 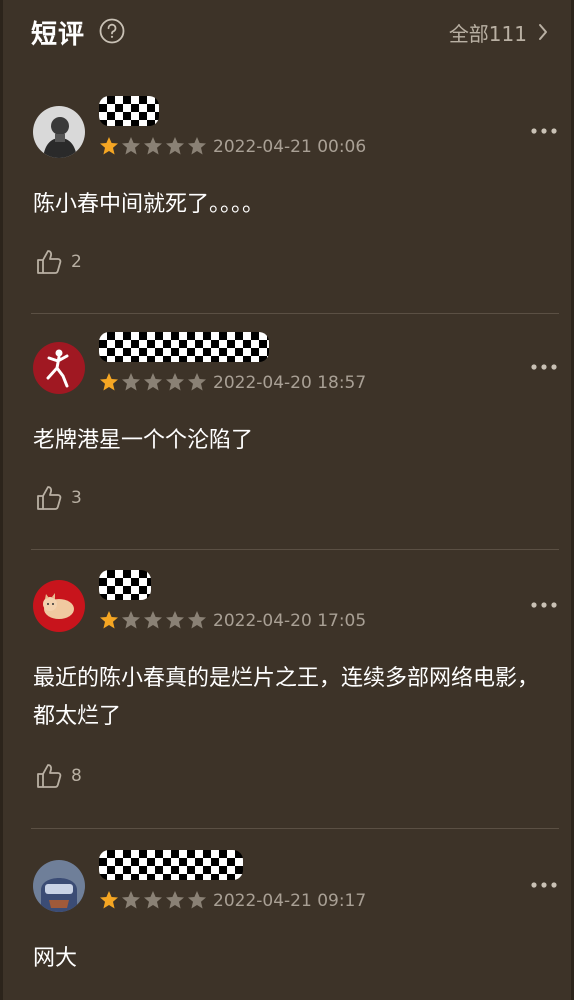 What do you see at coordinates (290, 901) in the screenshot?
I see `comment-date: 2022-04-21 09:17` at bounding box center [290, 901].